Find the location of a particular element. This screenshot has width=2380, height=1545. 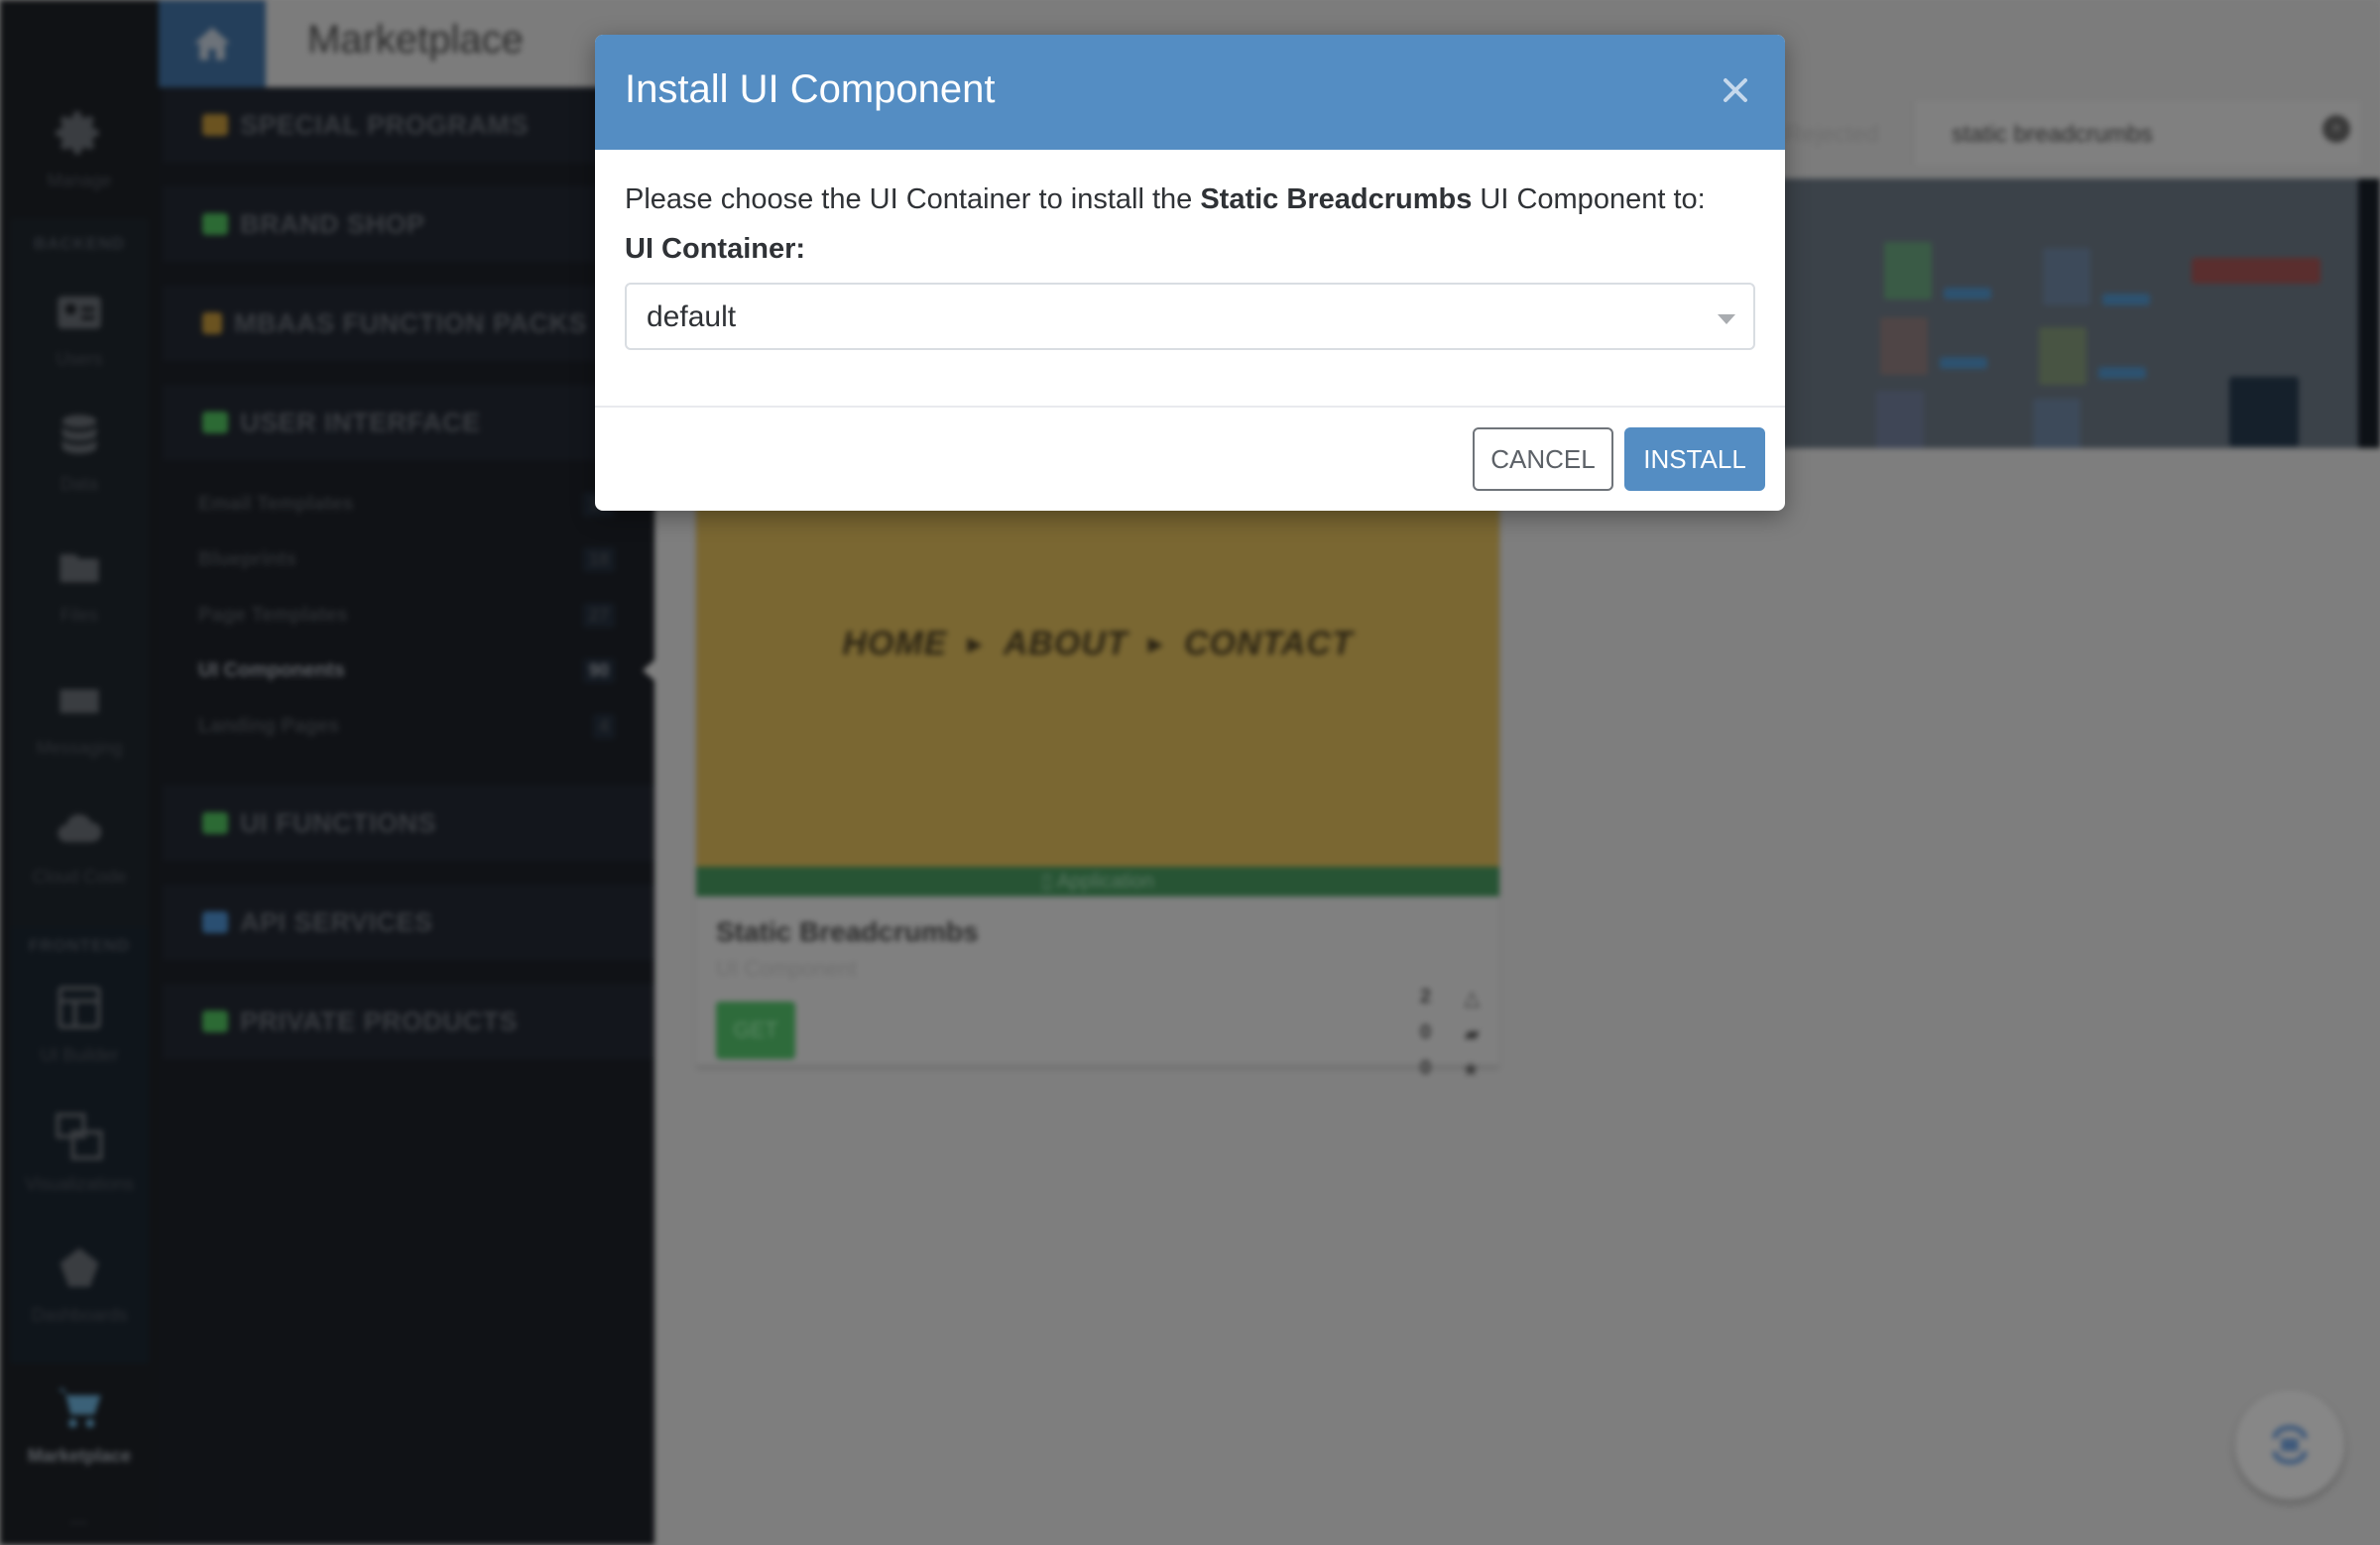

dialog-header: Install UI Component is located at coordinates (1190, 92).